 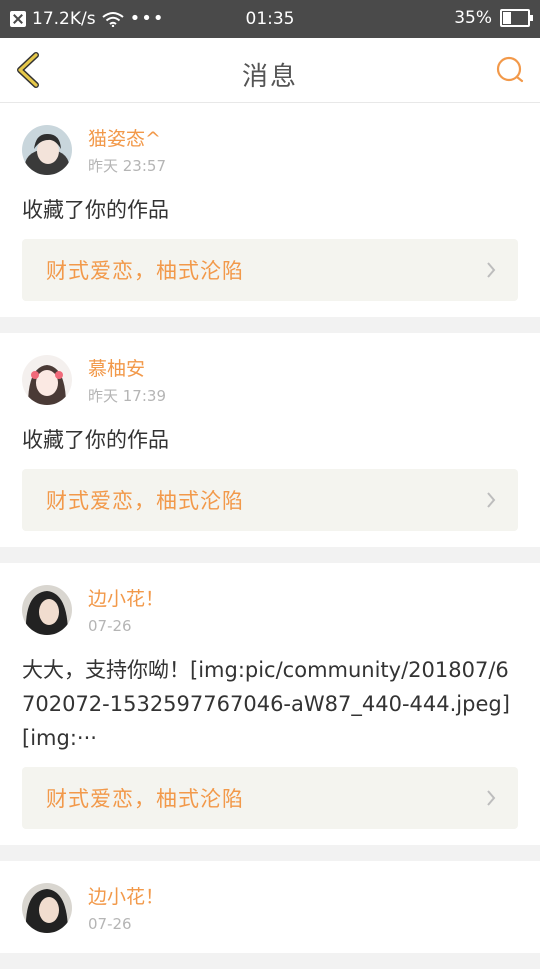 What do you see at coordinates (269, 77) in the screenshot?
I see `page-title: 消息` at bounding box center [269, 77].